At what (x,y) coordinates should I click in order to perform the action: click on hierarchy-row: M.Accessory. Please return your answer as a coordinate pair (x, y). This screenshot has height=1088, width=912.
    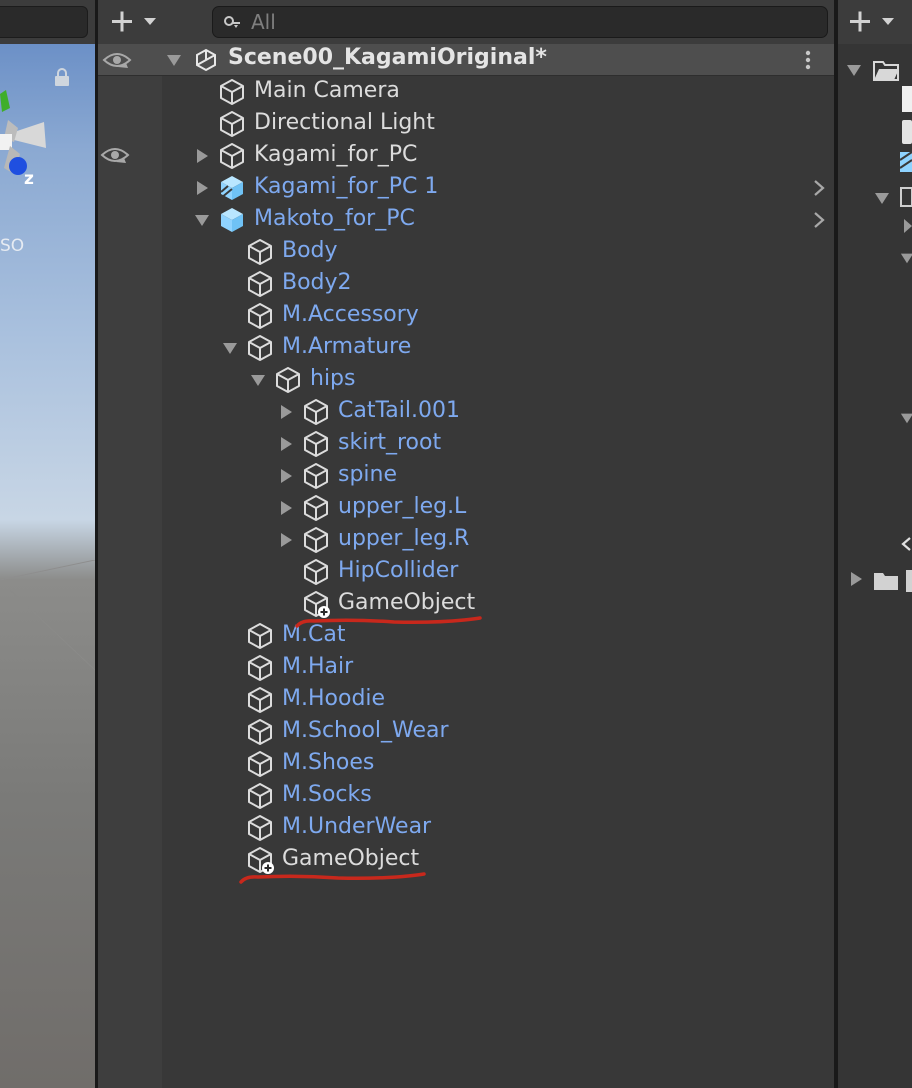
    Looking at the image, I should click on (417, 316).